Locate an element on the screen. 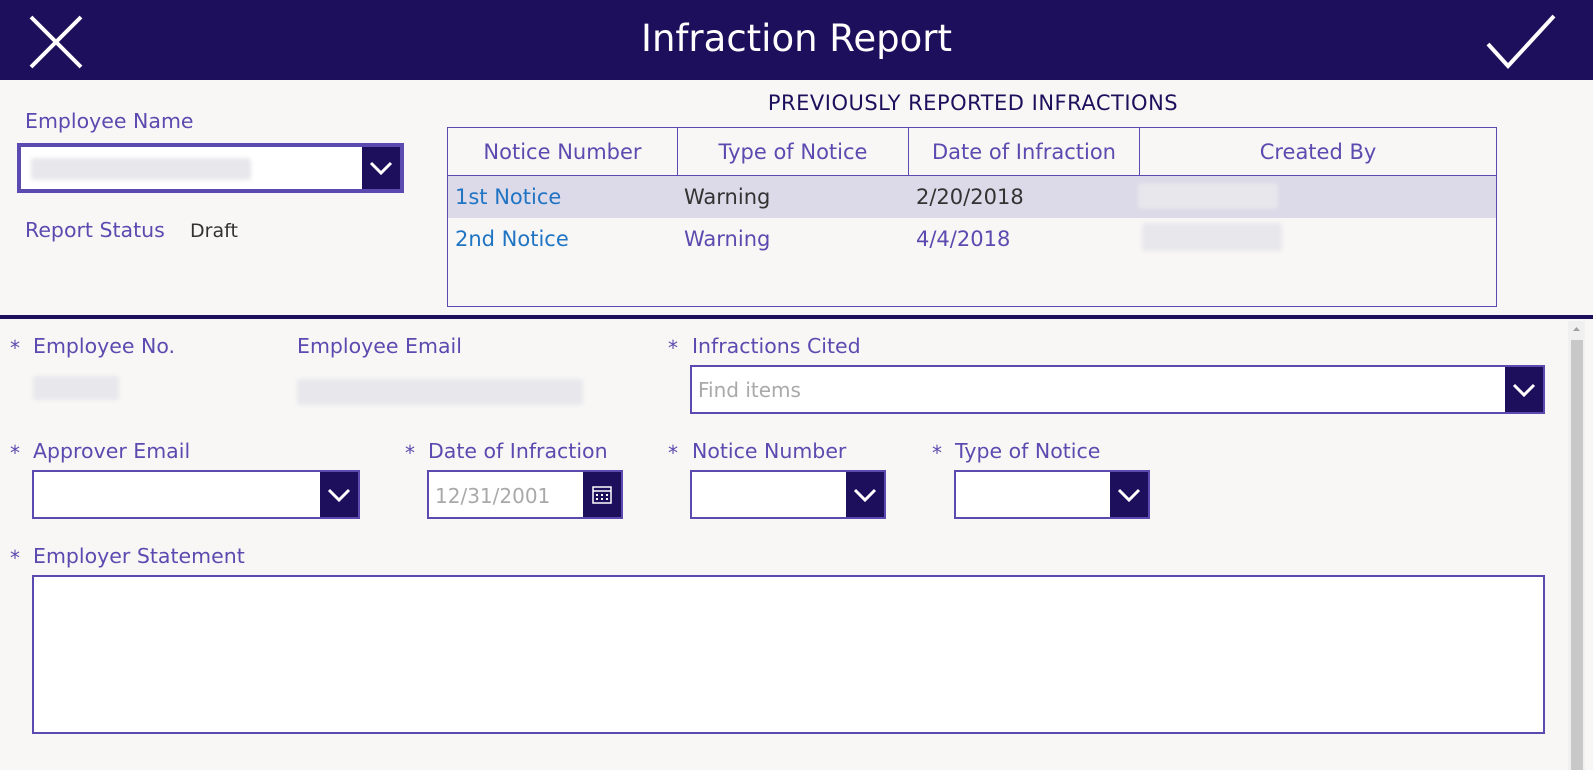 The width and height of the screenshot is (1593, 770). date-of-infraction-label: Date of Infraction is located at coordinates (518, 451).